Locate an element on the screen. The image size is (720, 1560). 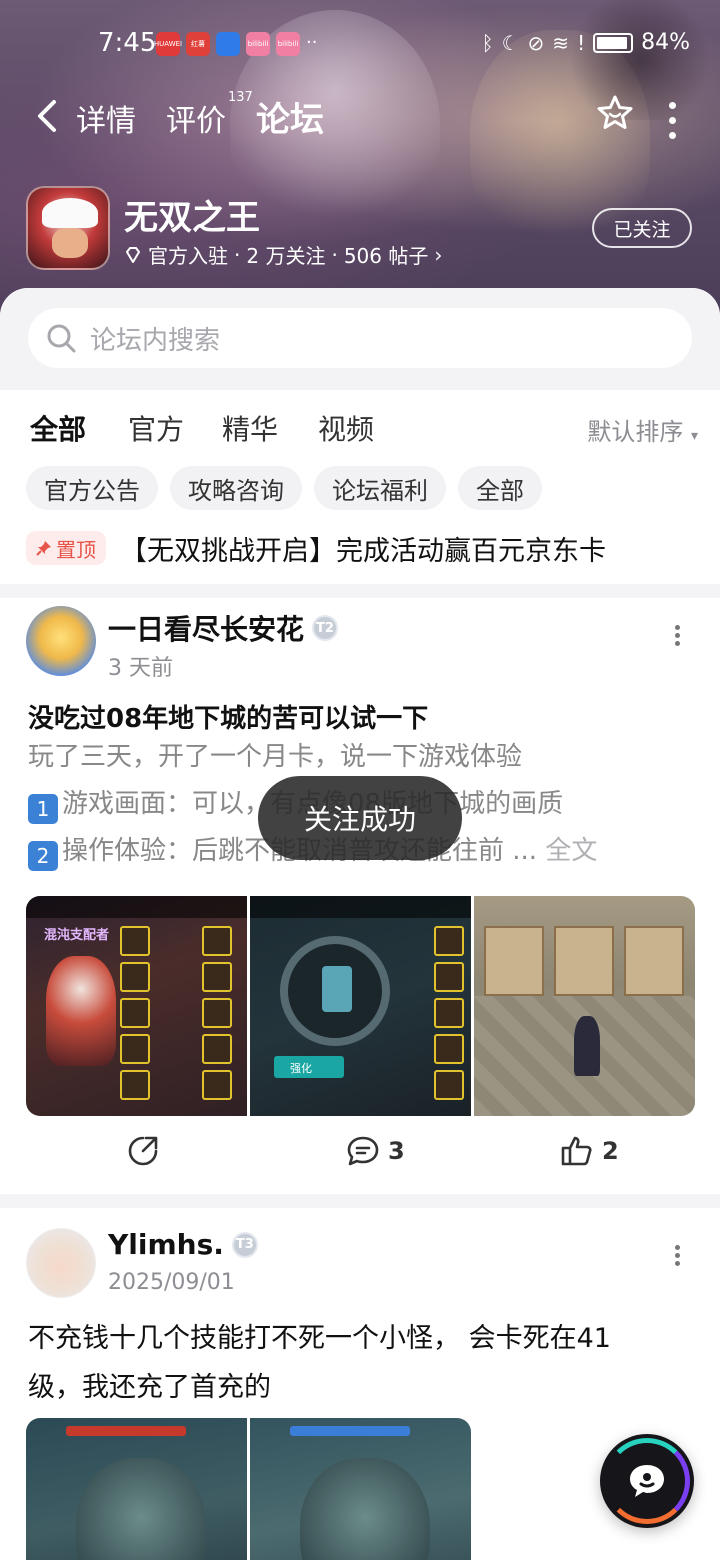
follow-button: 已关注 is located at coordinates (642, 228).